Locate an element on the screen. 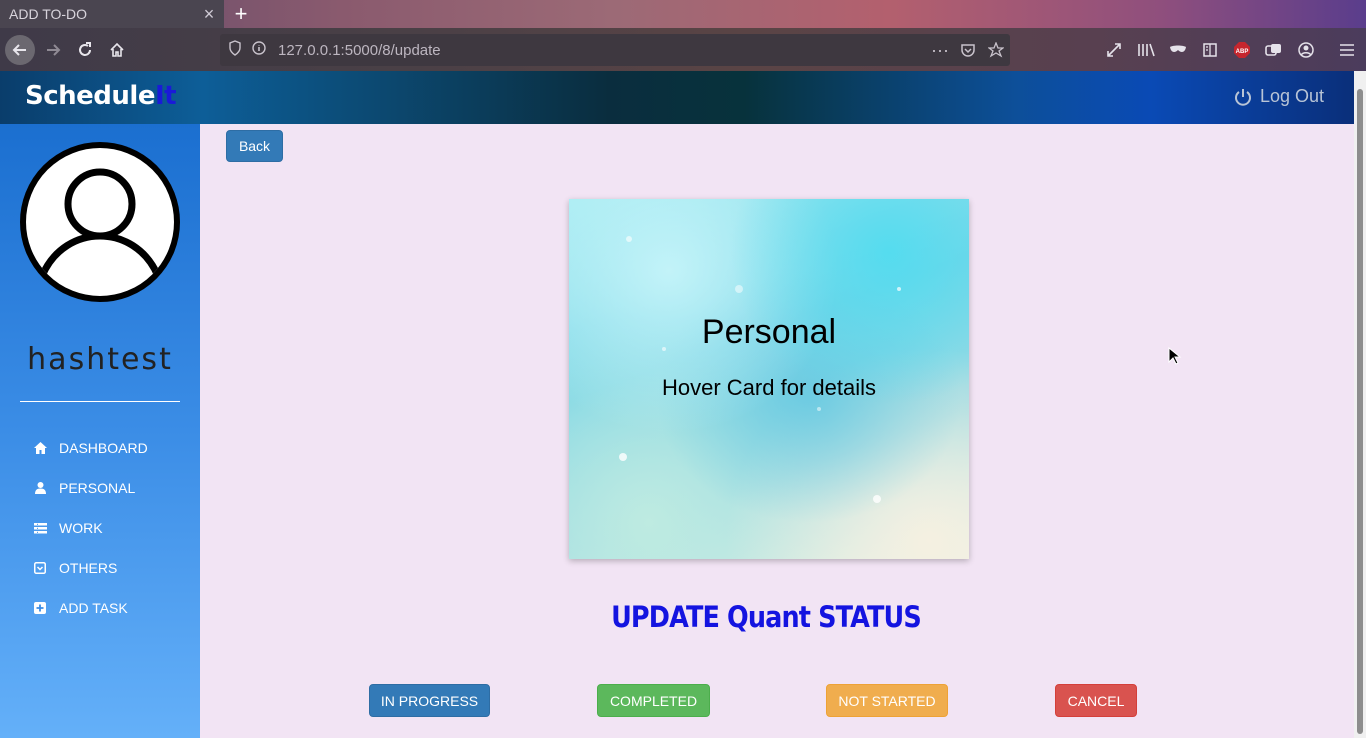 The height and width of the screenshot is (738, 1366). private-mask-icon is located at coordinates (1178, 50).